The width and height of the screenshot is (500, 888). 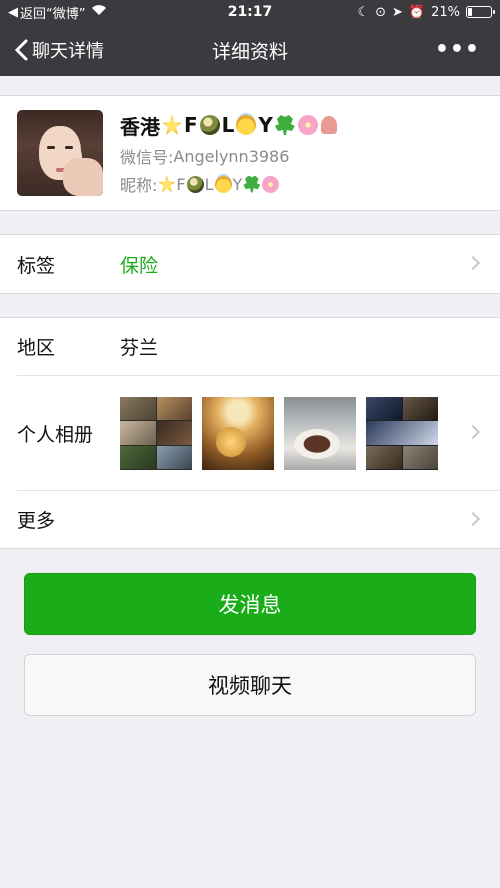 I want to click on alarm-icon: ⏰, so click(x=417, y=12).